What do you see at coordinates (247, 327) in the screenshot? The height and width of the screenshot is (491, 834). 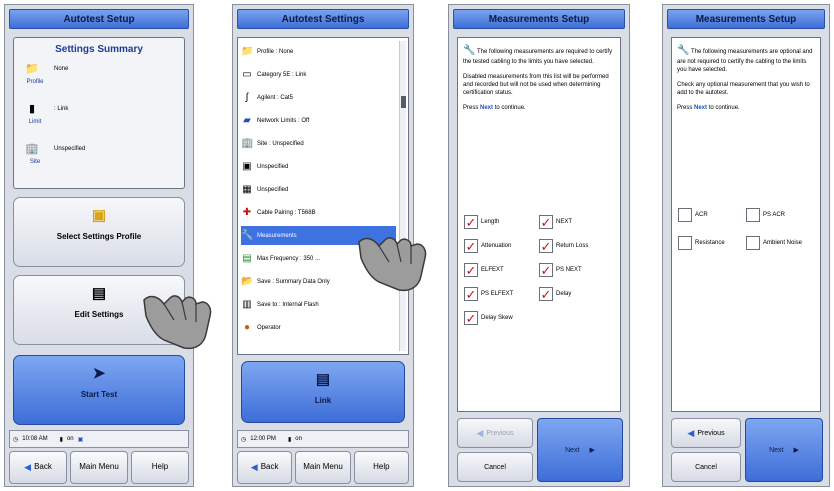 I see `operator-person-icon: ●` at bounding box center [247, 327].